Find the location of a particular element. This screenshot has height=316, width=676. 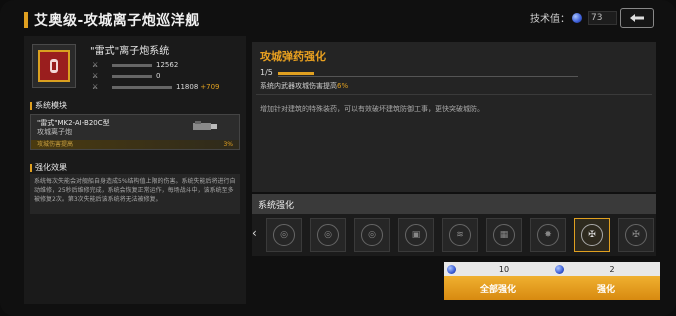

detail-effect-value: 6% is located at coordinates (343, 86).